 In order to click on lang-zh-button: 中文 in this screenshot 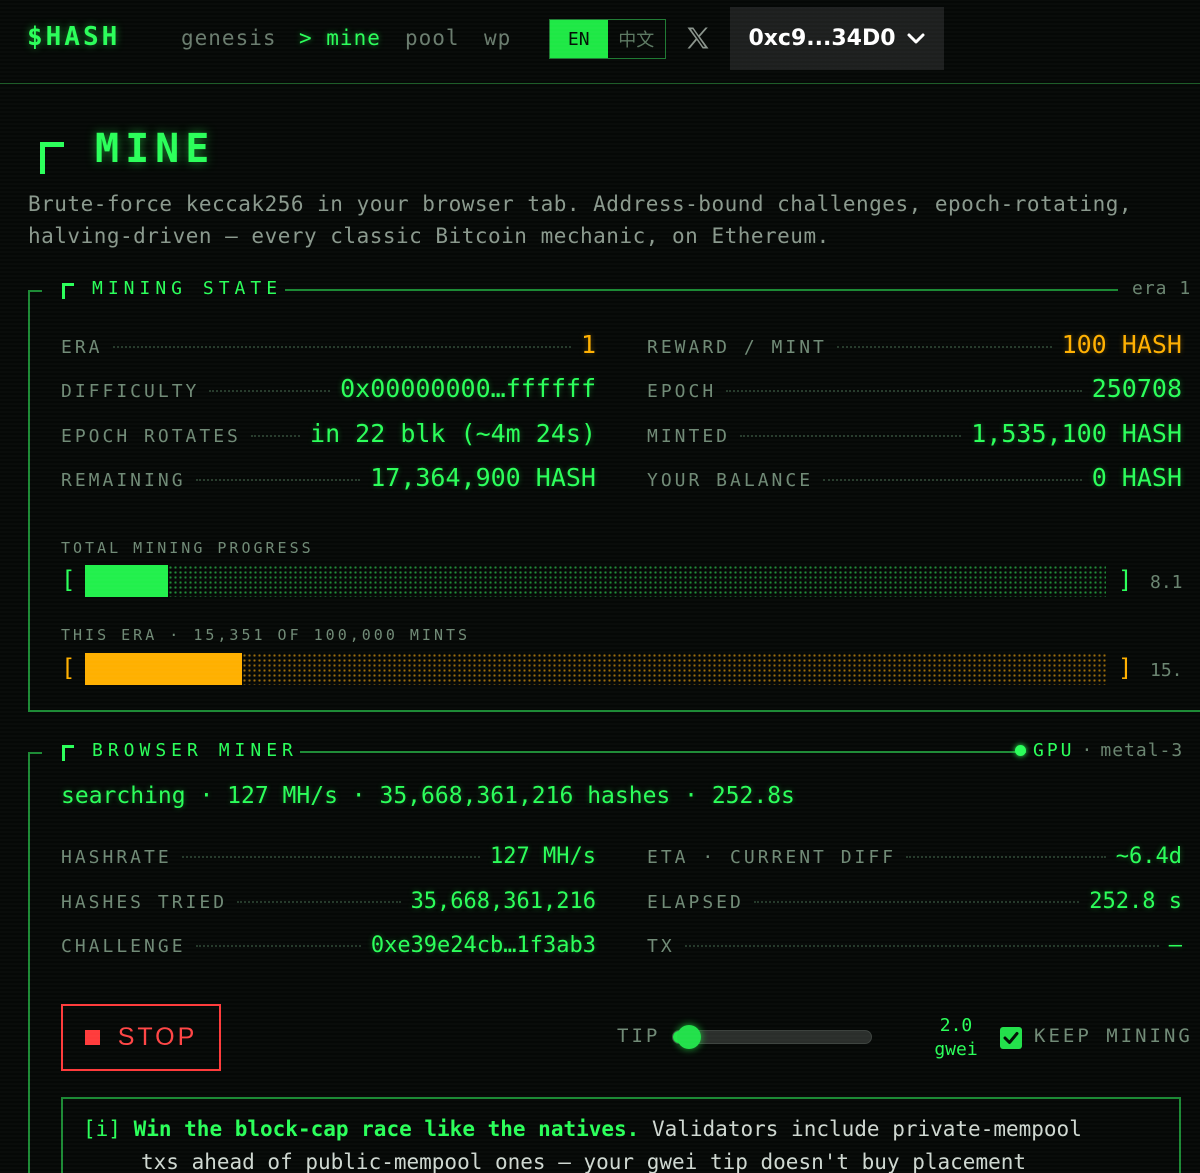, I will do `click(637, 39)`.